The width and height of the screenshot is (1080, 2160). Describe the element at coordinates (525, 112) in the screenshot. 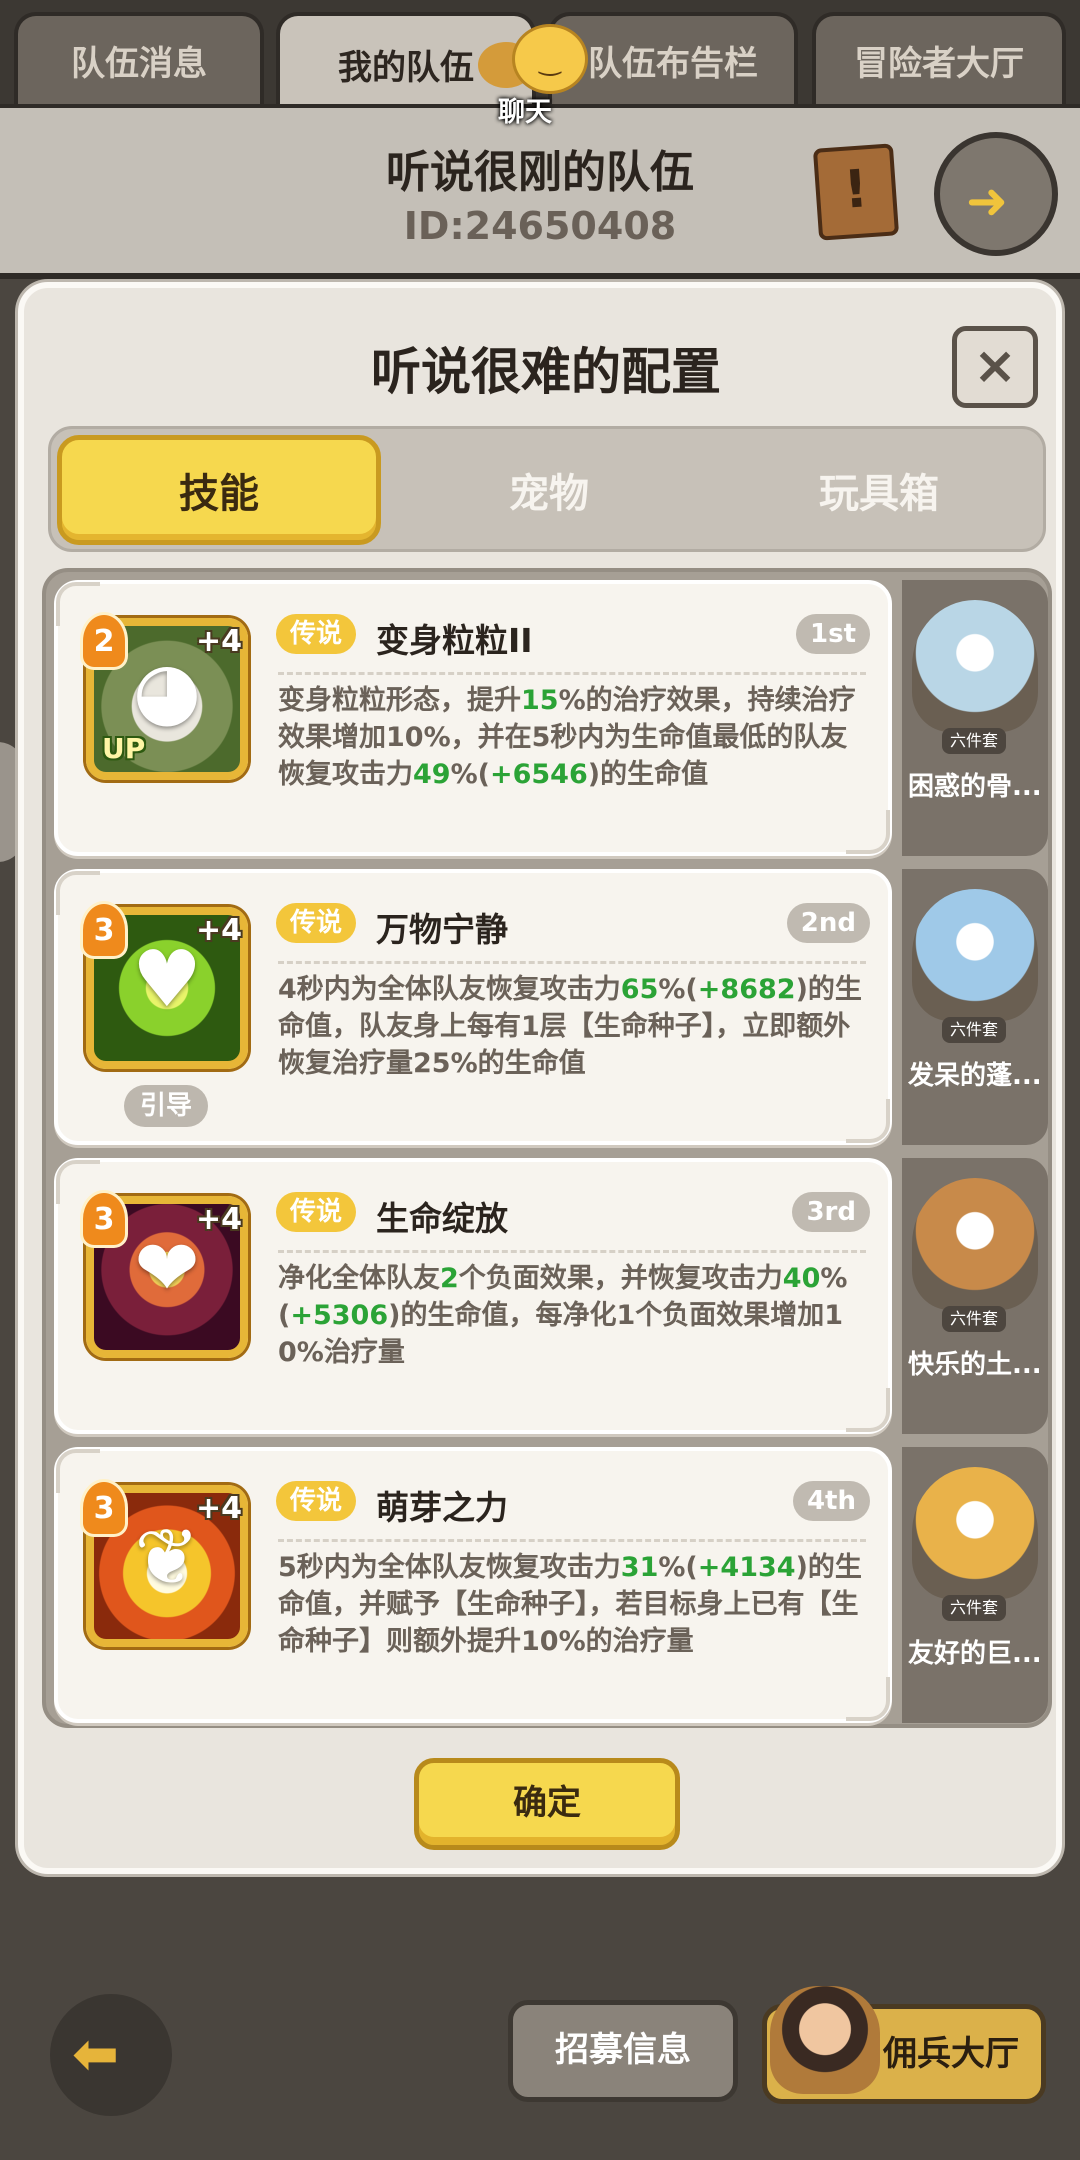

I see `chat-label: 聊天` at that location.